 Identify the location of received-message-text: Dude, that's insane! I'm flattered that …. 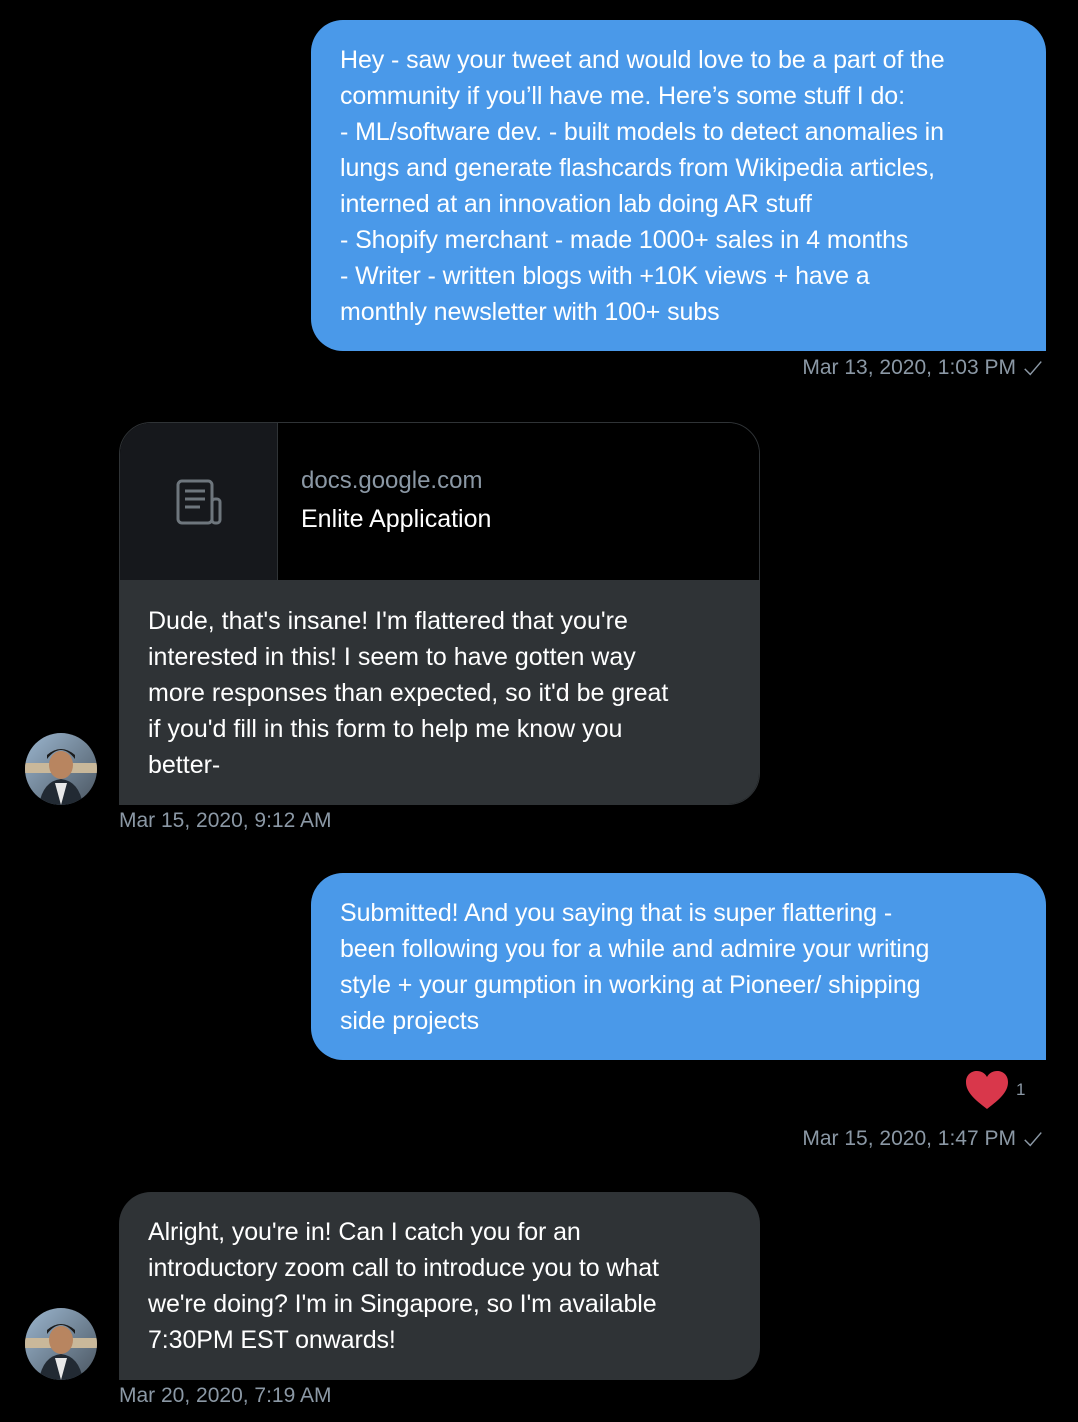
(439, 692).